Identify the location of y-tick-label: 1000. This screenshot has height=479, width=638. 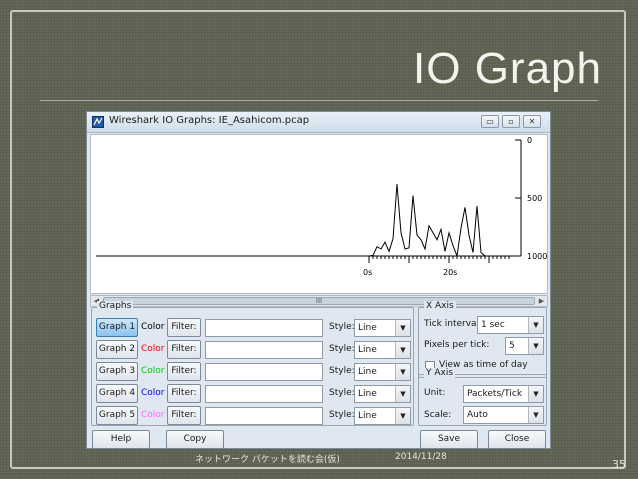
(537, 256).